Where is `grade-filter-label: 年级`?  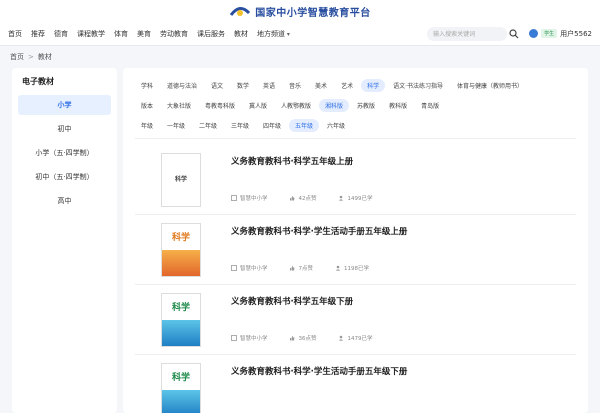
grade-filter-label: 年级 is located at coordinates (146, 126).